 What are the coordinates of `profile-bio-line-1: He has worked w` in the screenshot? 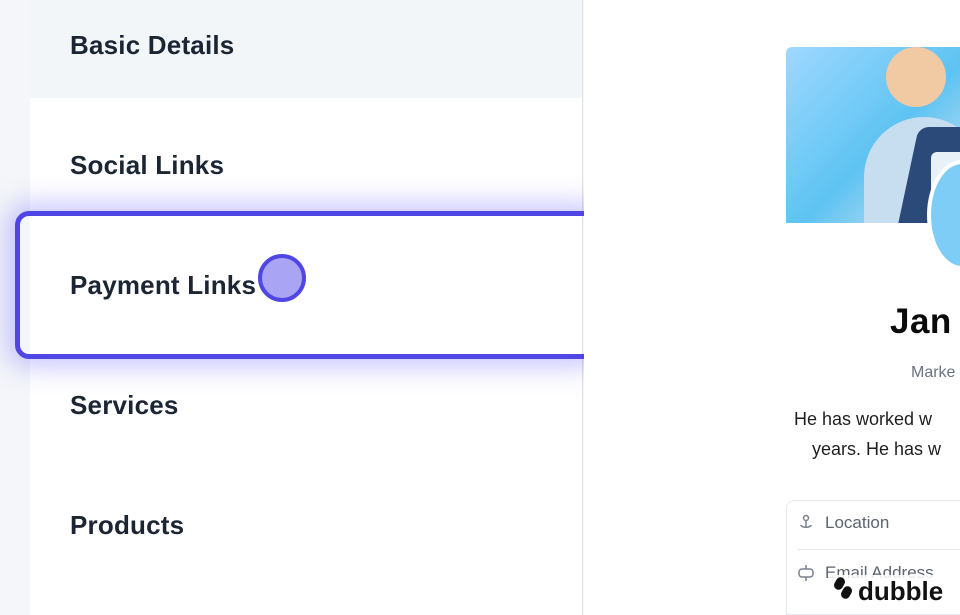 It's located at (863, 419).